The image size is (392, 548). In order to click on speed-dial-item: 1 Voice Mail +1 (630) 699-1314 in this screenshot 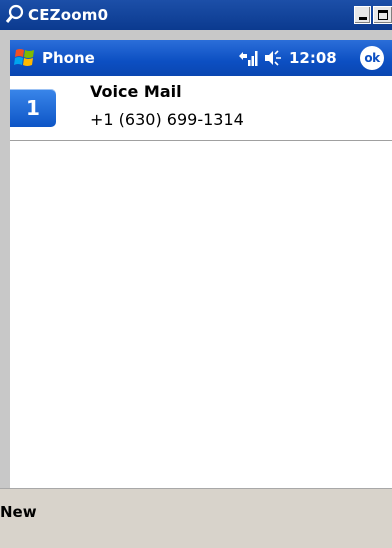, I will do `click(201, 108)`.